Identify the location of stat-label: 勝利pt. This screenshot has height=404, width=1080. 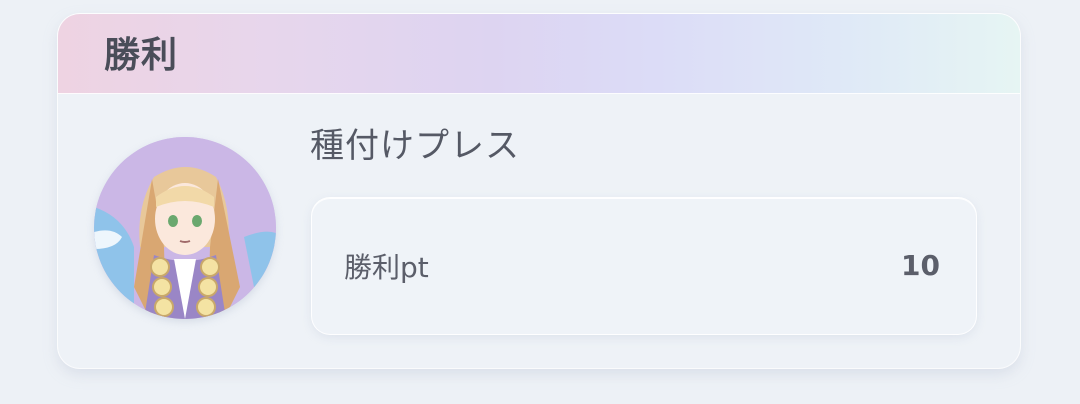
(386, 267).